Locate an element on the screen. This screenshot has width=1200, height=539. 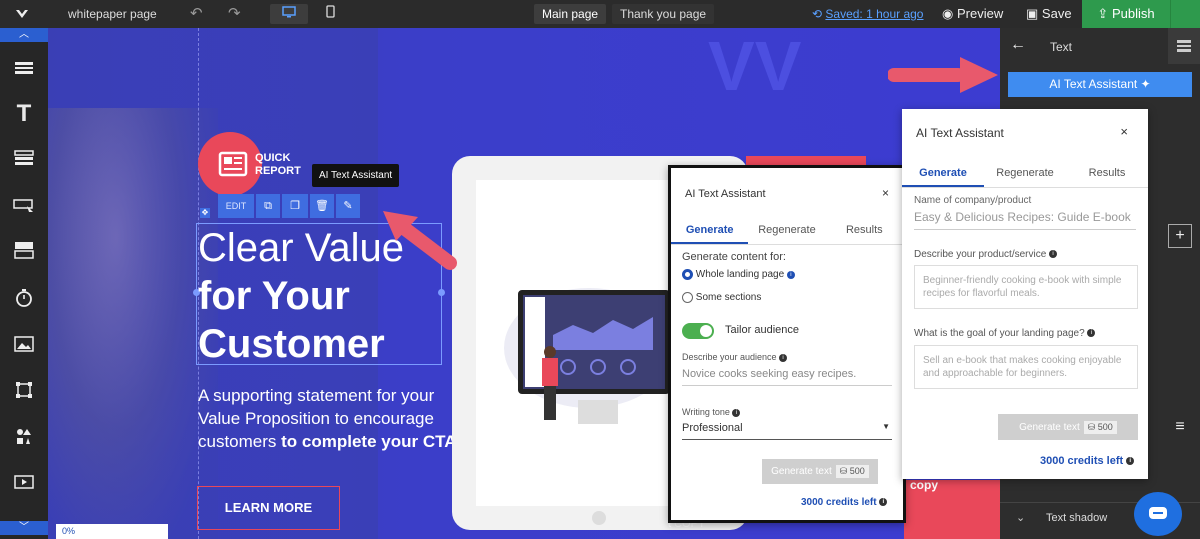
panel-a-tabs: Generate Regenerate Results is located at coordinates (787, 231).